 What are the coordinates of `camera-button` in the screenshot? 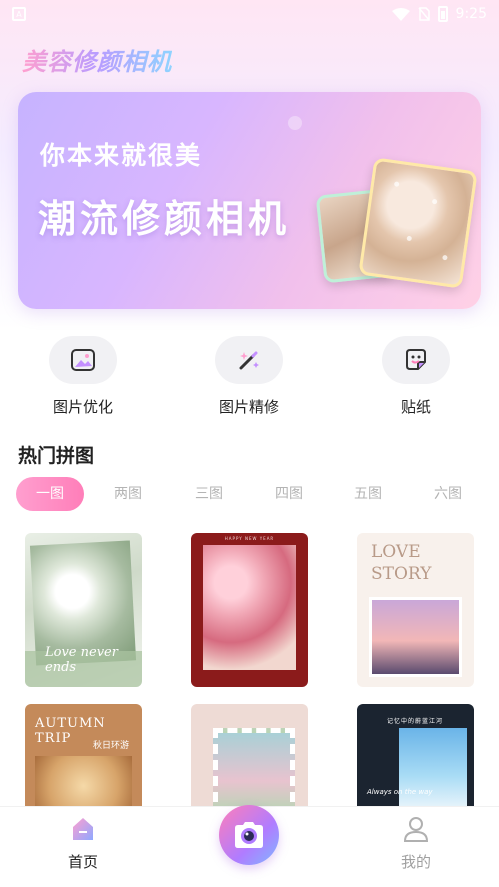 It's located at (249, 835).